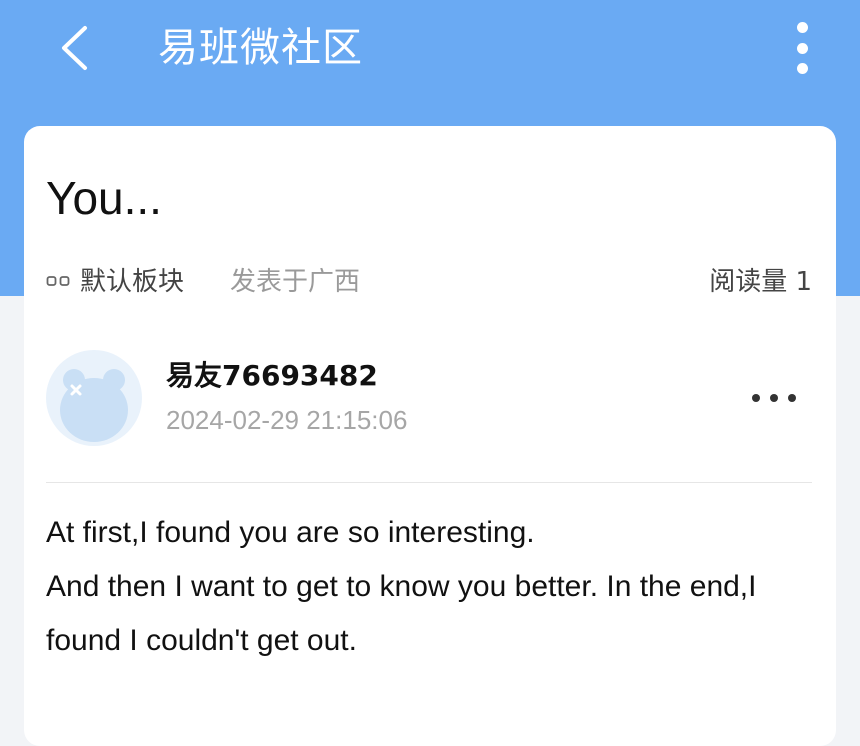 The width and height of the screenshot is (860, 746). Describe the element at coordinates (429, 282) in the screenshot. I see `post-meta-row: 默认板块 发表于广西 阅读量 1` at that location.